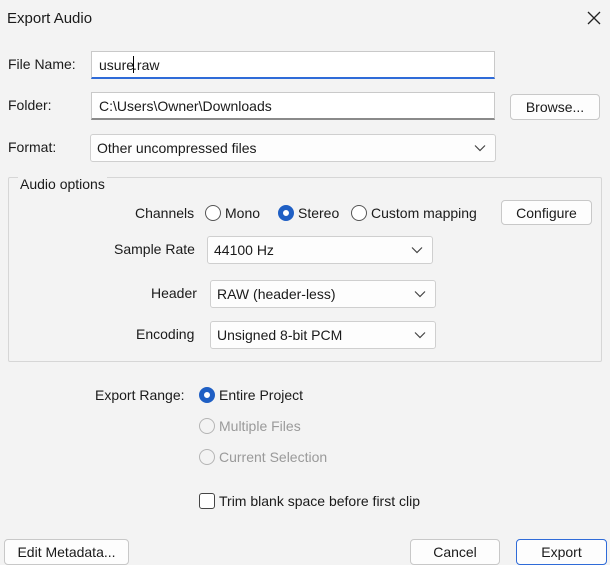 The image size is (610, 565). Describe the element at coordinates (359, 213) in the screenshot. I see `radio-custom-mapping-circle` at that location.